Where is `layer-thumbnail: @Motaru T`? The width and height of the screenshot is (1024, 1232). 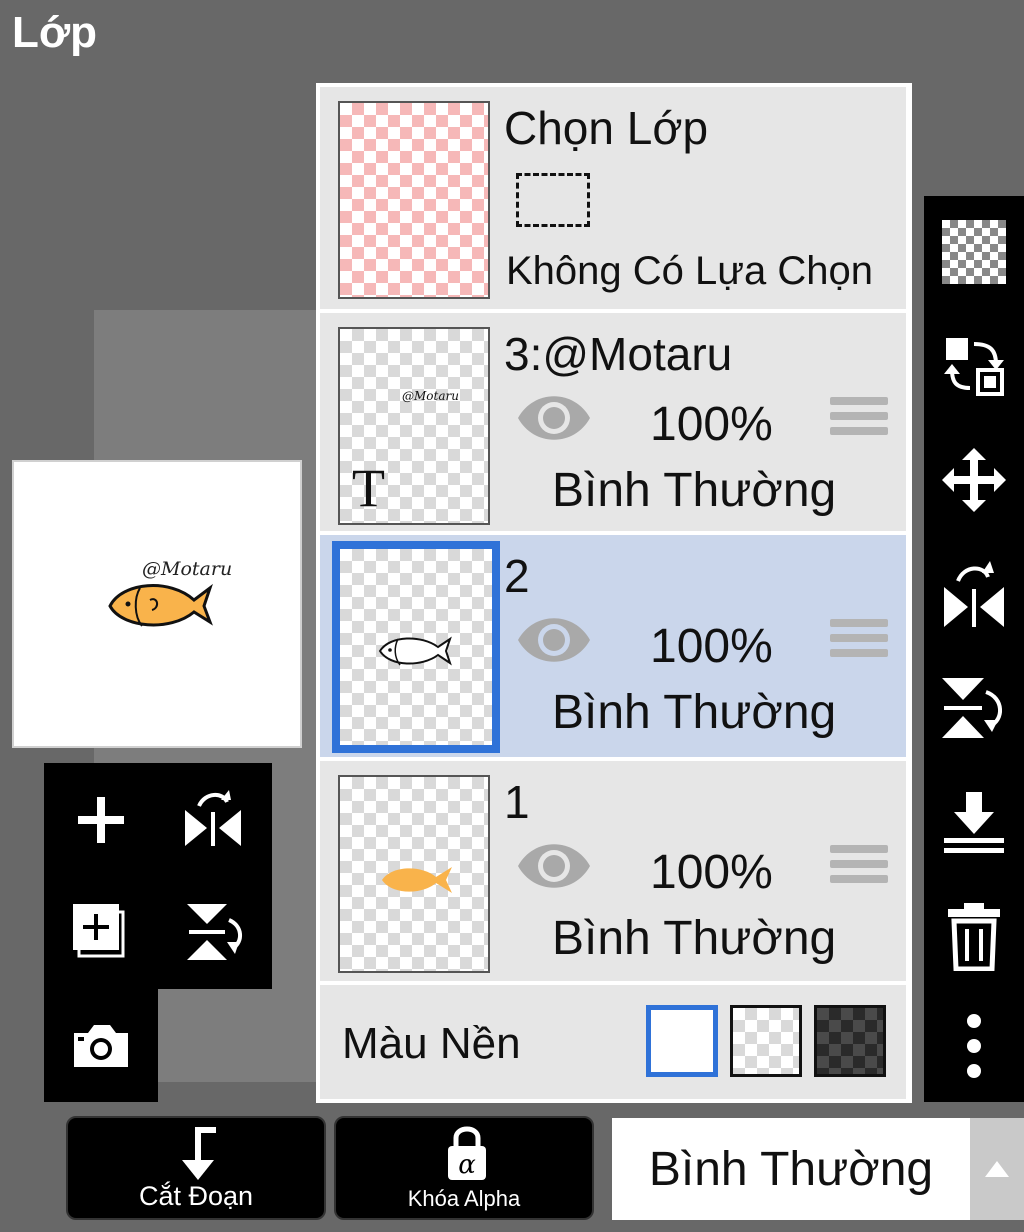 layer-thumbnail: @Motaru T is located at coordinates (414, 426).